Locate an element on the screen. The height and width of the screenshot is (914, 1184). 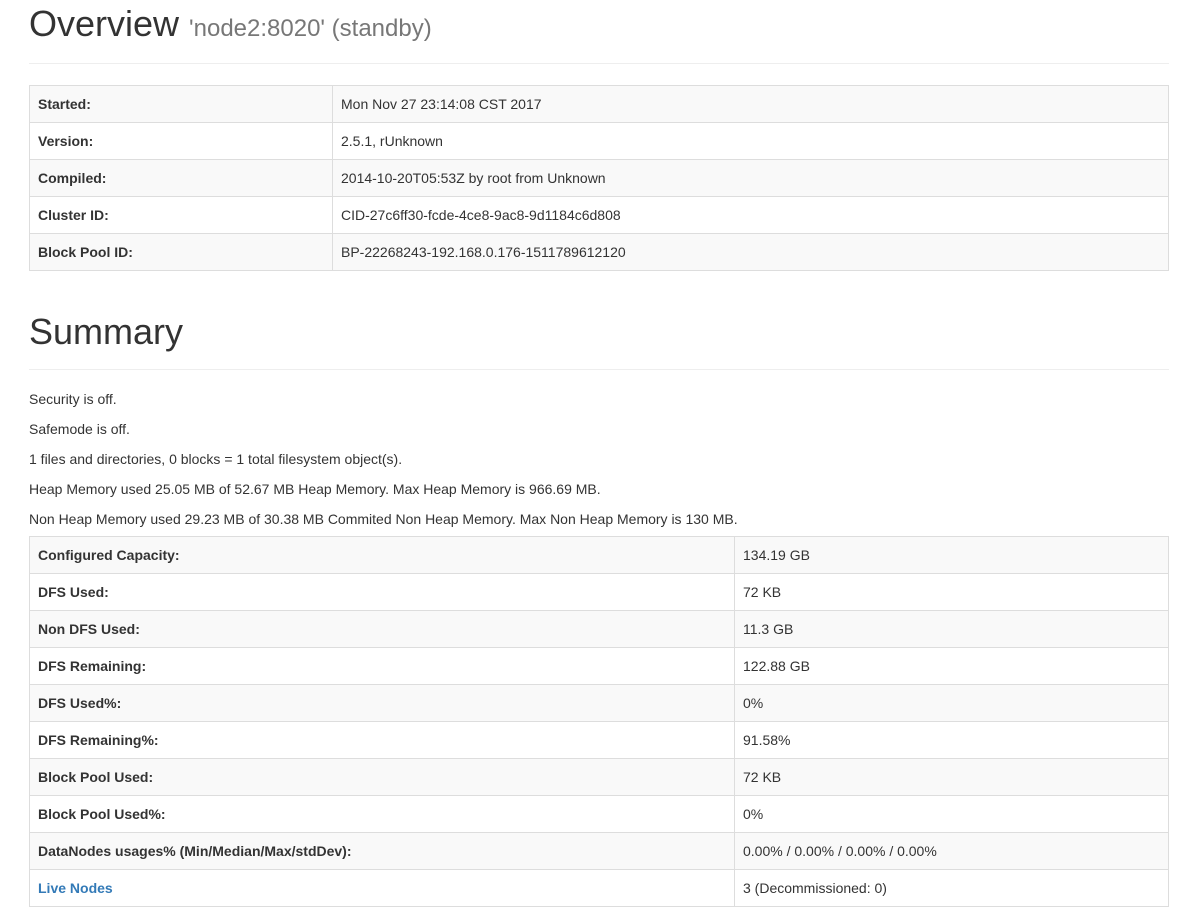
non-dfs-used-value: 11.3 GB is located at coordinates (951, 629).